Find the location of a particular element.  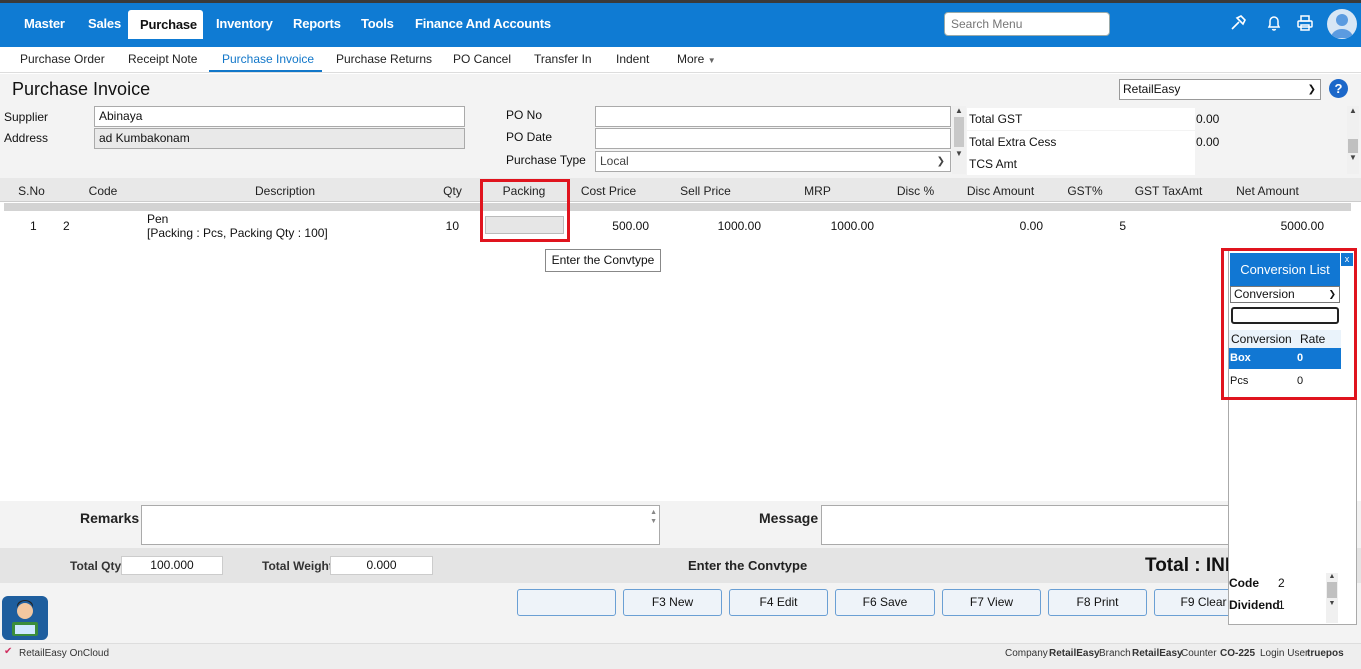

col-code: Code is located at coordinates (103, 191).